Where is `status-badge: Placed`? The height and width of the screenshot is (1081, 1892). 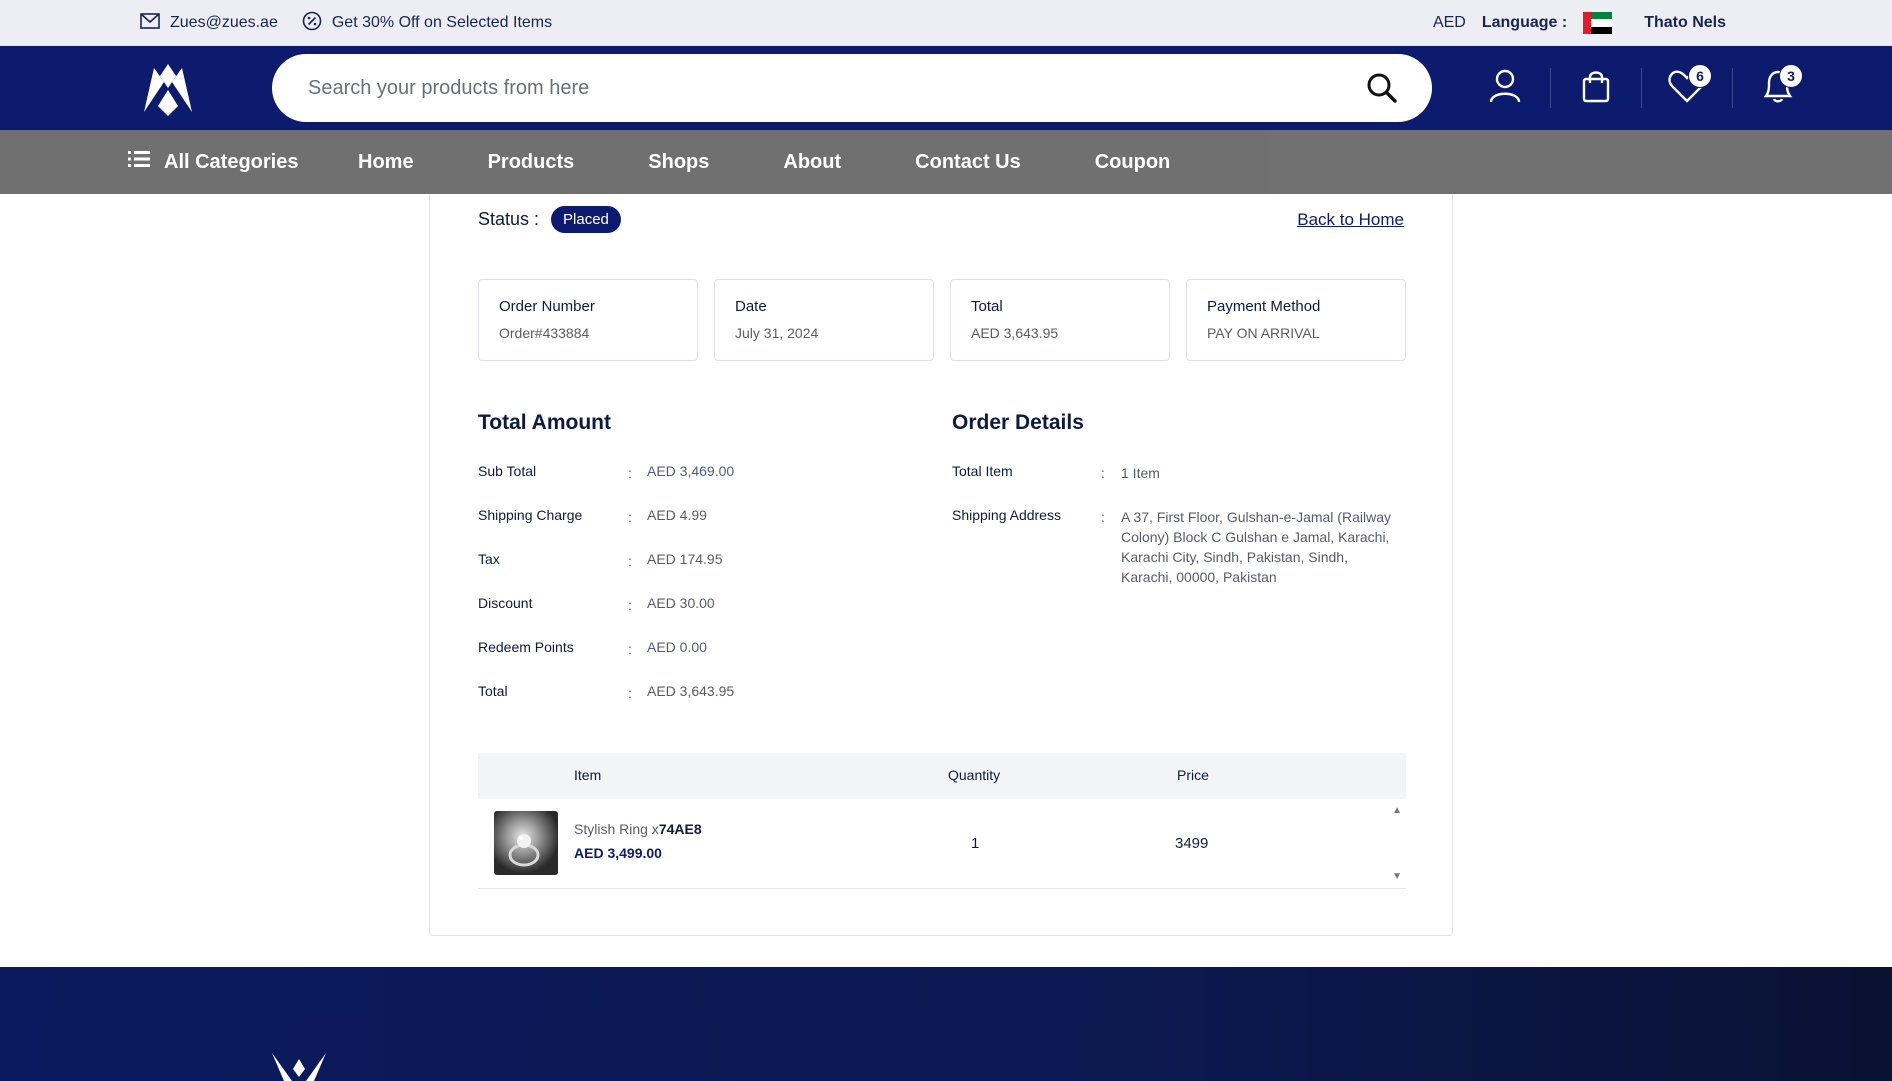 status-badge: Placed is located at coordinates (586, 219).